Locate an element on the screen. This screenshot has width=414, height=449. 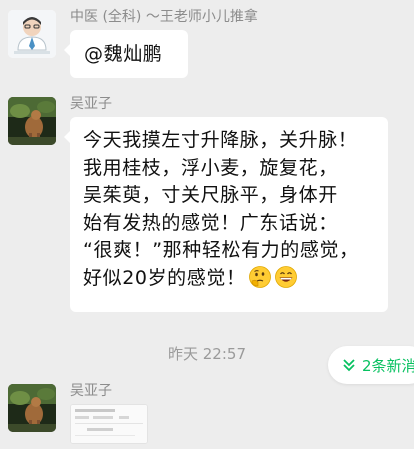
message-bubble: @魏灿鹏 is located at coordinates (126, 54).